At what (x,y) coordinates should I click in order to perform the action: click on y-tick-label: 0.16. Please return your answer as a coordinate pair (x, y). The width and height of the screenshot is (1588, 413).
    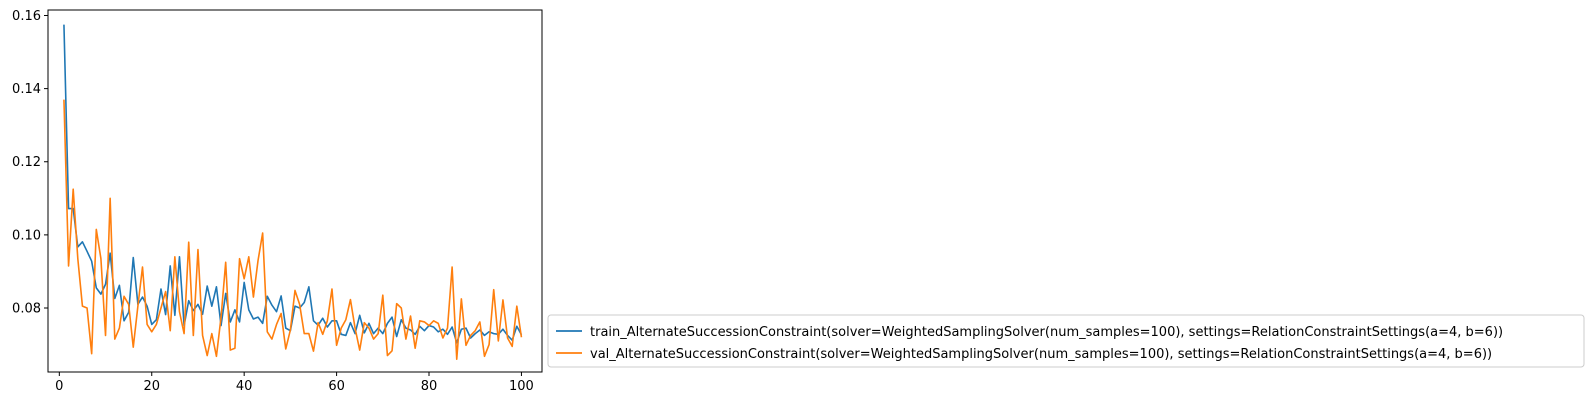
    Looking at the image, I should click on (26, 16).